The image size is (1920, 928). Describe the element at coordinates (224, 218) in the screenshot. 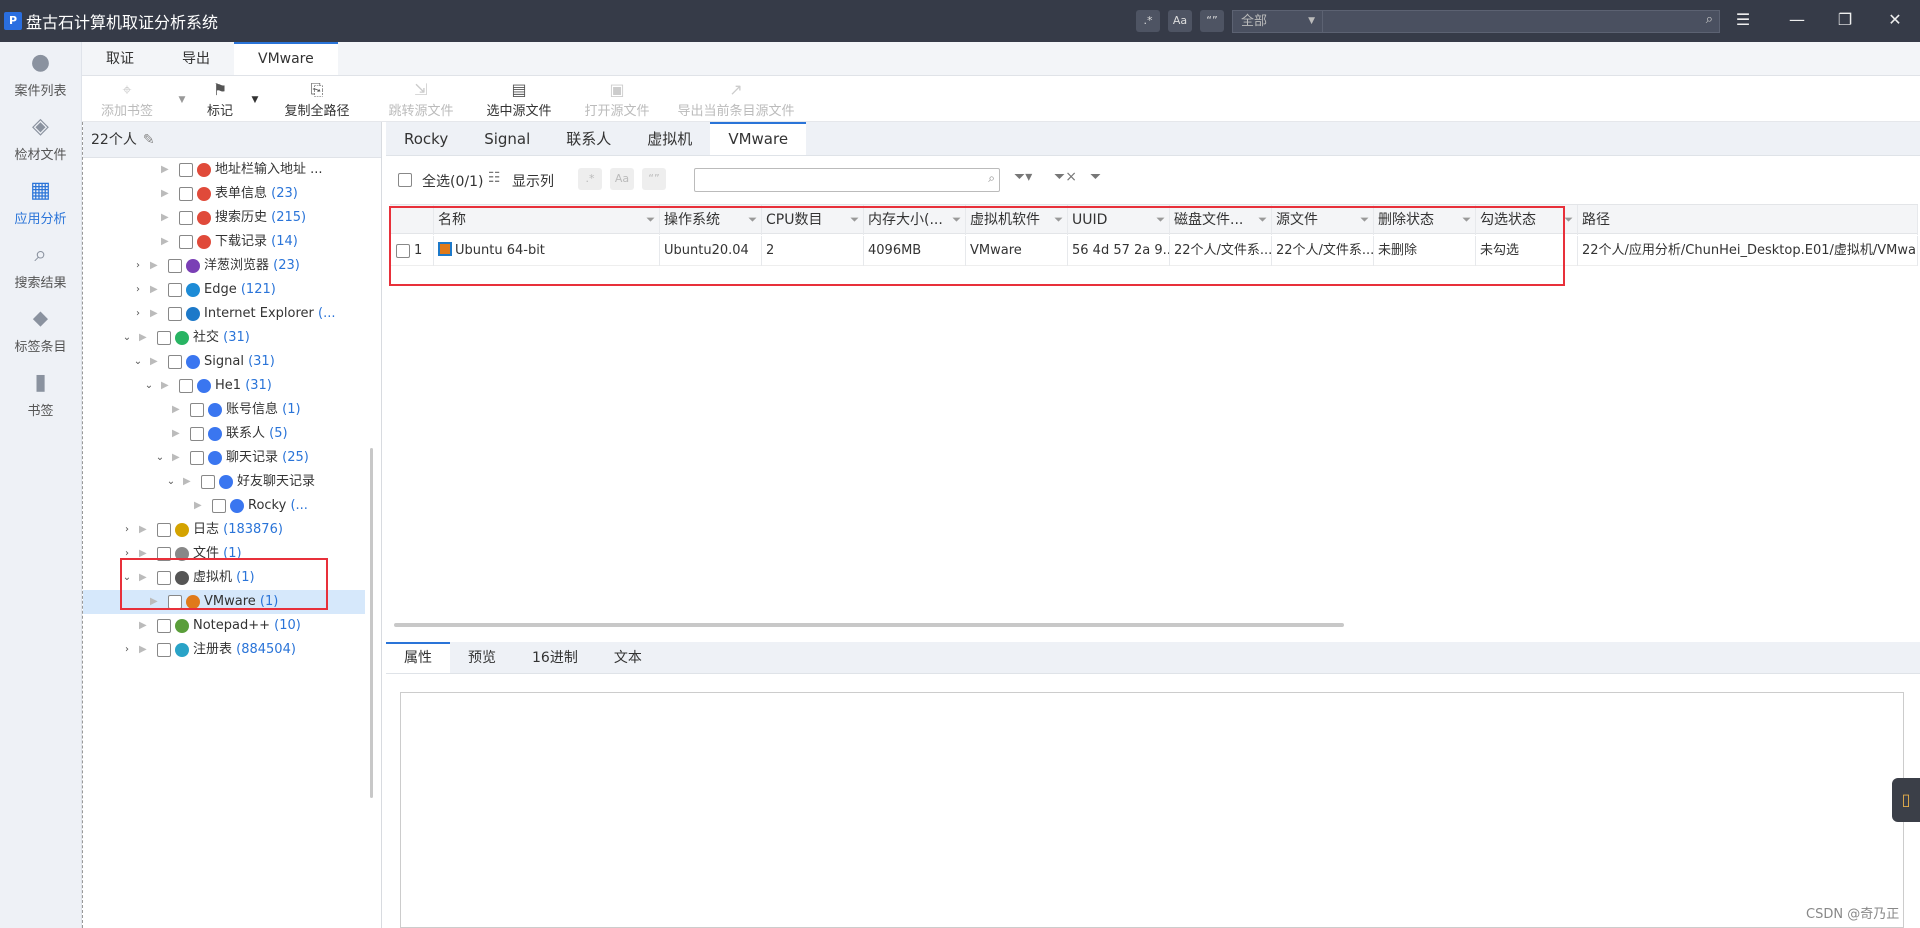

I see `tree-item: ▶ 搜索历史 (215)` at that location.